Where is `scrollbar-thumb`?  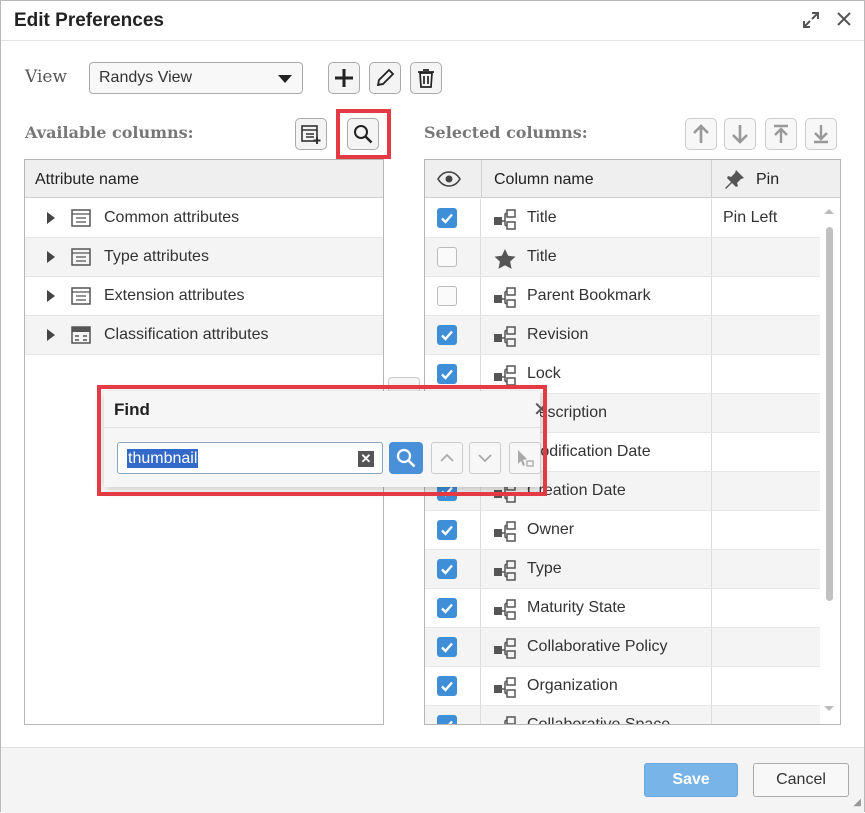 scrollbar-thumb is located at coordinates (829, 414).